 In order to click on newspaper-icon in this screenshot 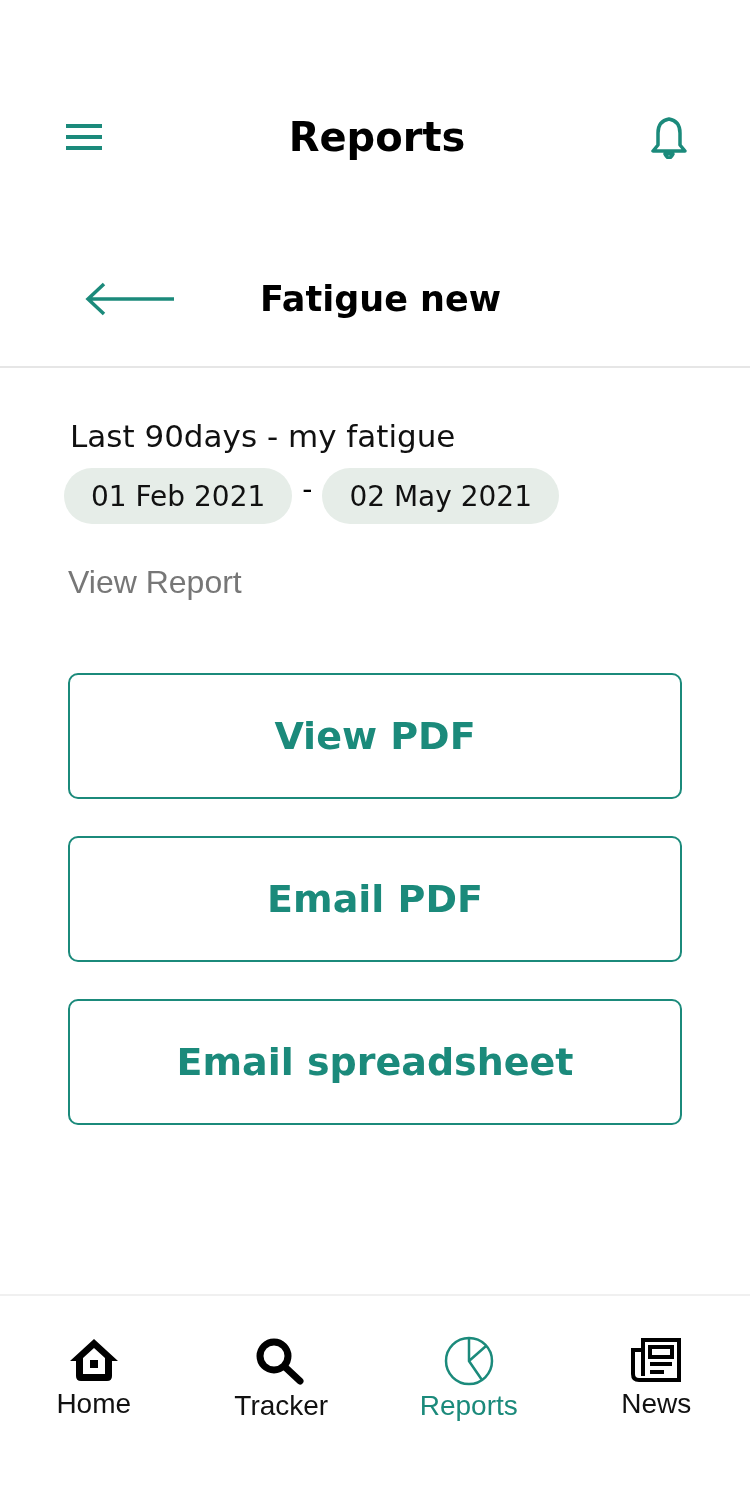, I will do `click(656, 1360)`.